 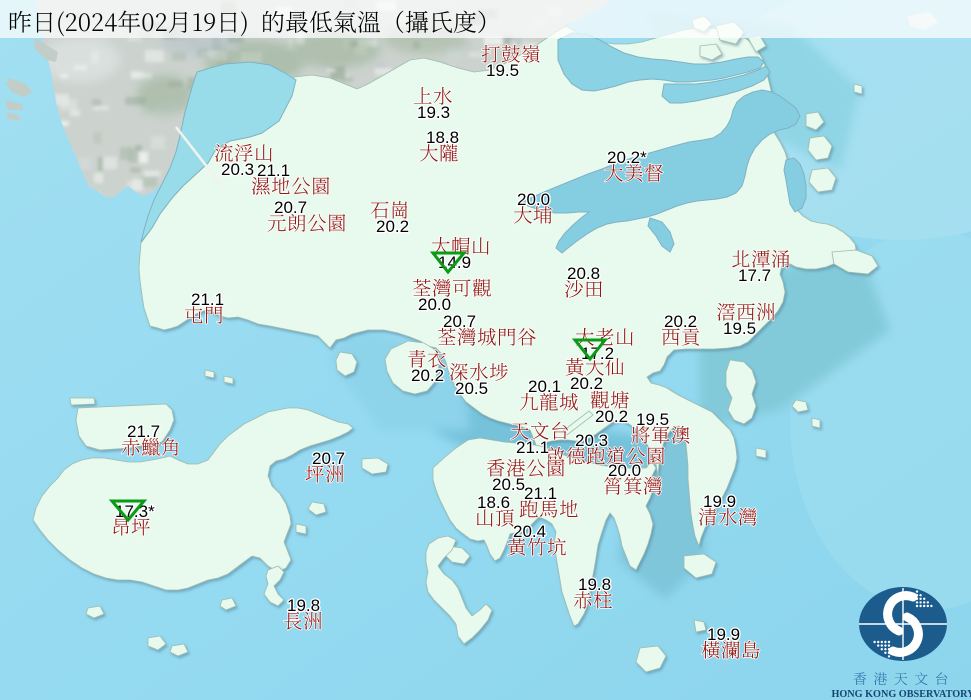 I want to click on svg-text: 19.3, so click(x=433, y=112).